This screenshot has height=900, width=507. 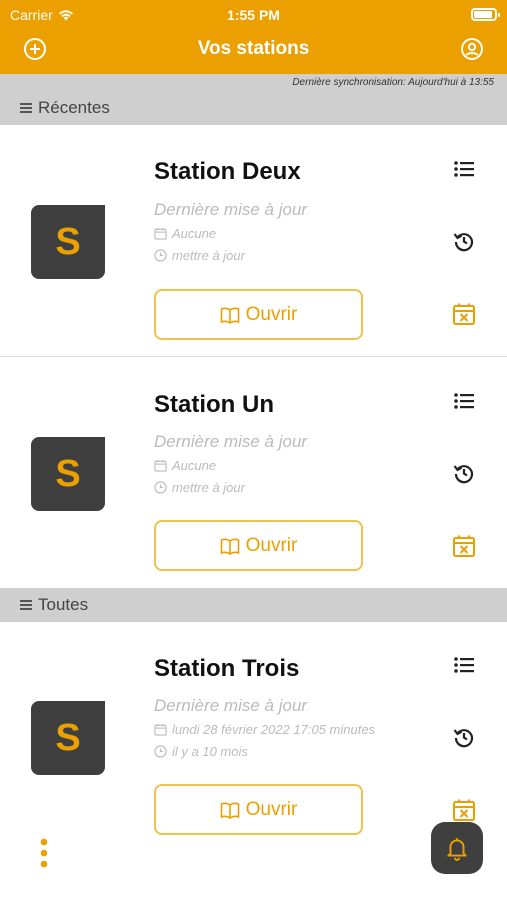 What do you see at coordinates (227, 171) in the screenshot?
I see `station-name: Station Deux` at bounding box center [227, 171].